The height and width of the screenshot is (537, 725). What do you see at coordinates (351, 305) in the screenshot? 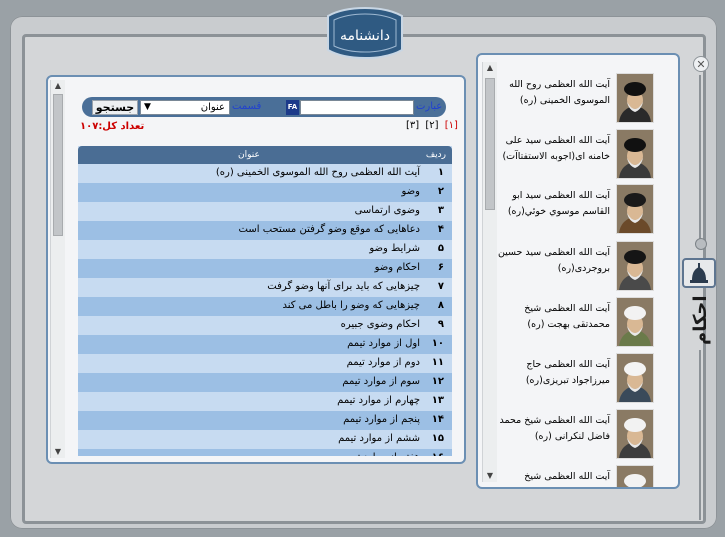
I see `row-title: چیزهایی که وضو را باطل می کند` at bounding box center [351, 305].